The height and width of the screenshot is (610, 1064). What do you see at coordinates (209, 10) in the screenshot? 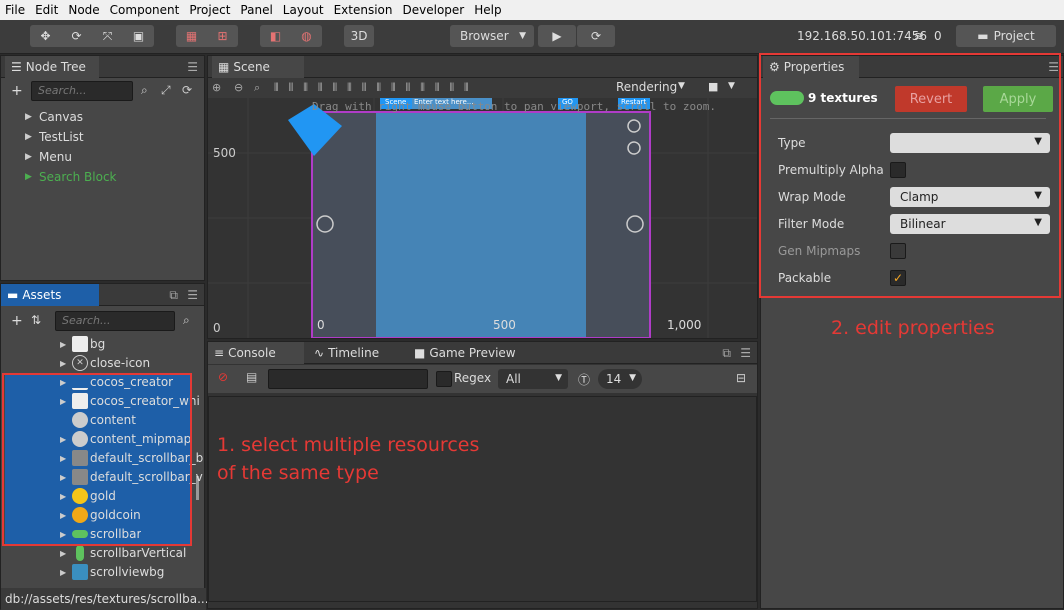
I see `menu-project: Project` at bounding box center [209, 10].